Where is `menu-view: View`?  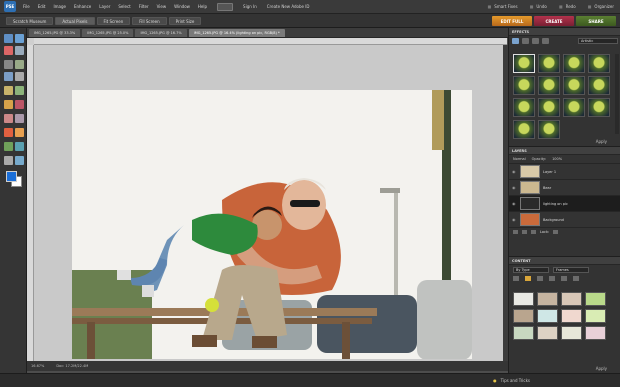 menu-view: View is located at coordinates (162, 6).